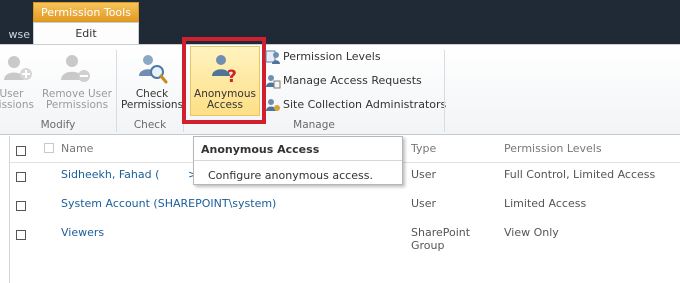  Describe the element at coordinates (18, 68) in the screenshot. I see `user-add-icon` at that location.